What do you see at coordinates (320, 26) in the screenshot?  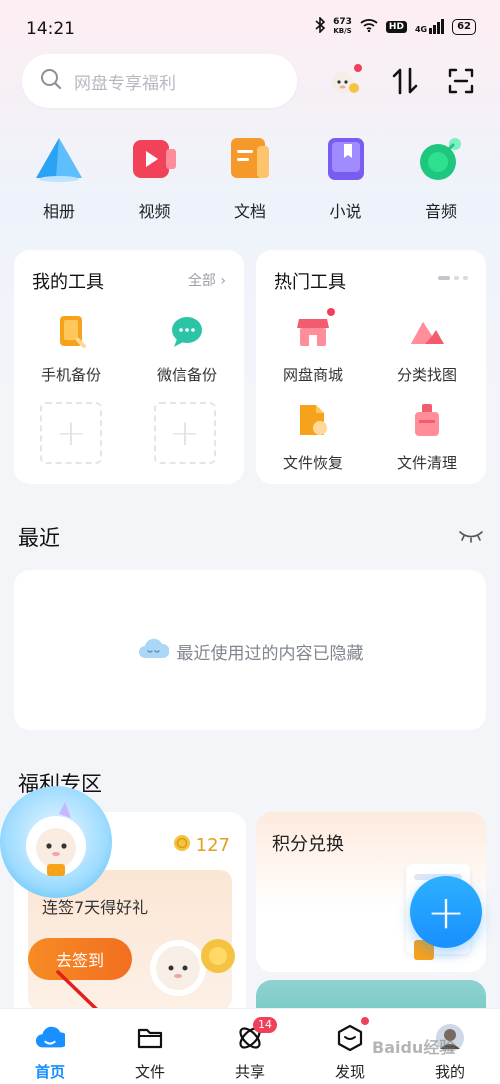 I see `bluetooth-icon` at bounding box center [320, 26].